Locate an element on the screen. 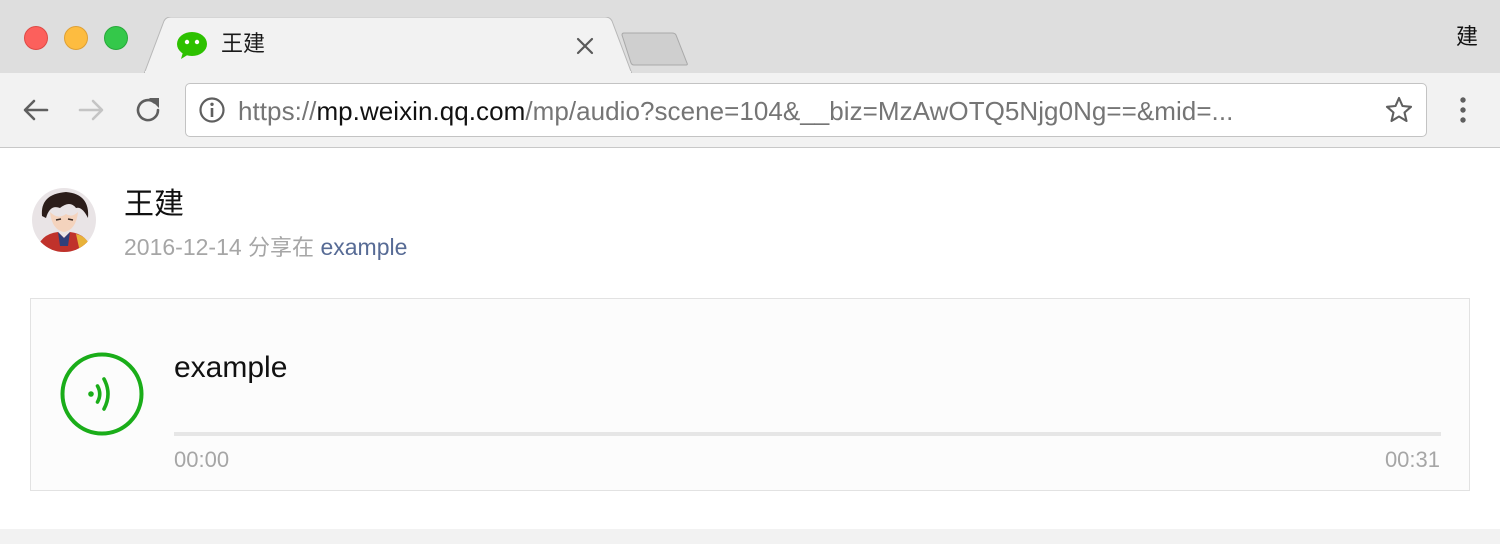 This screenshot has width=1500, height=544. avatar is located at coordinates (64, 220).